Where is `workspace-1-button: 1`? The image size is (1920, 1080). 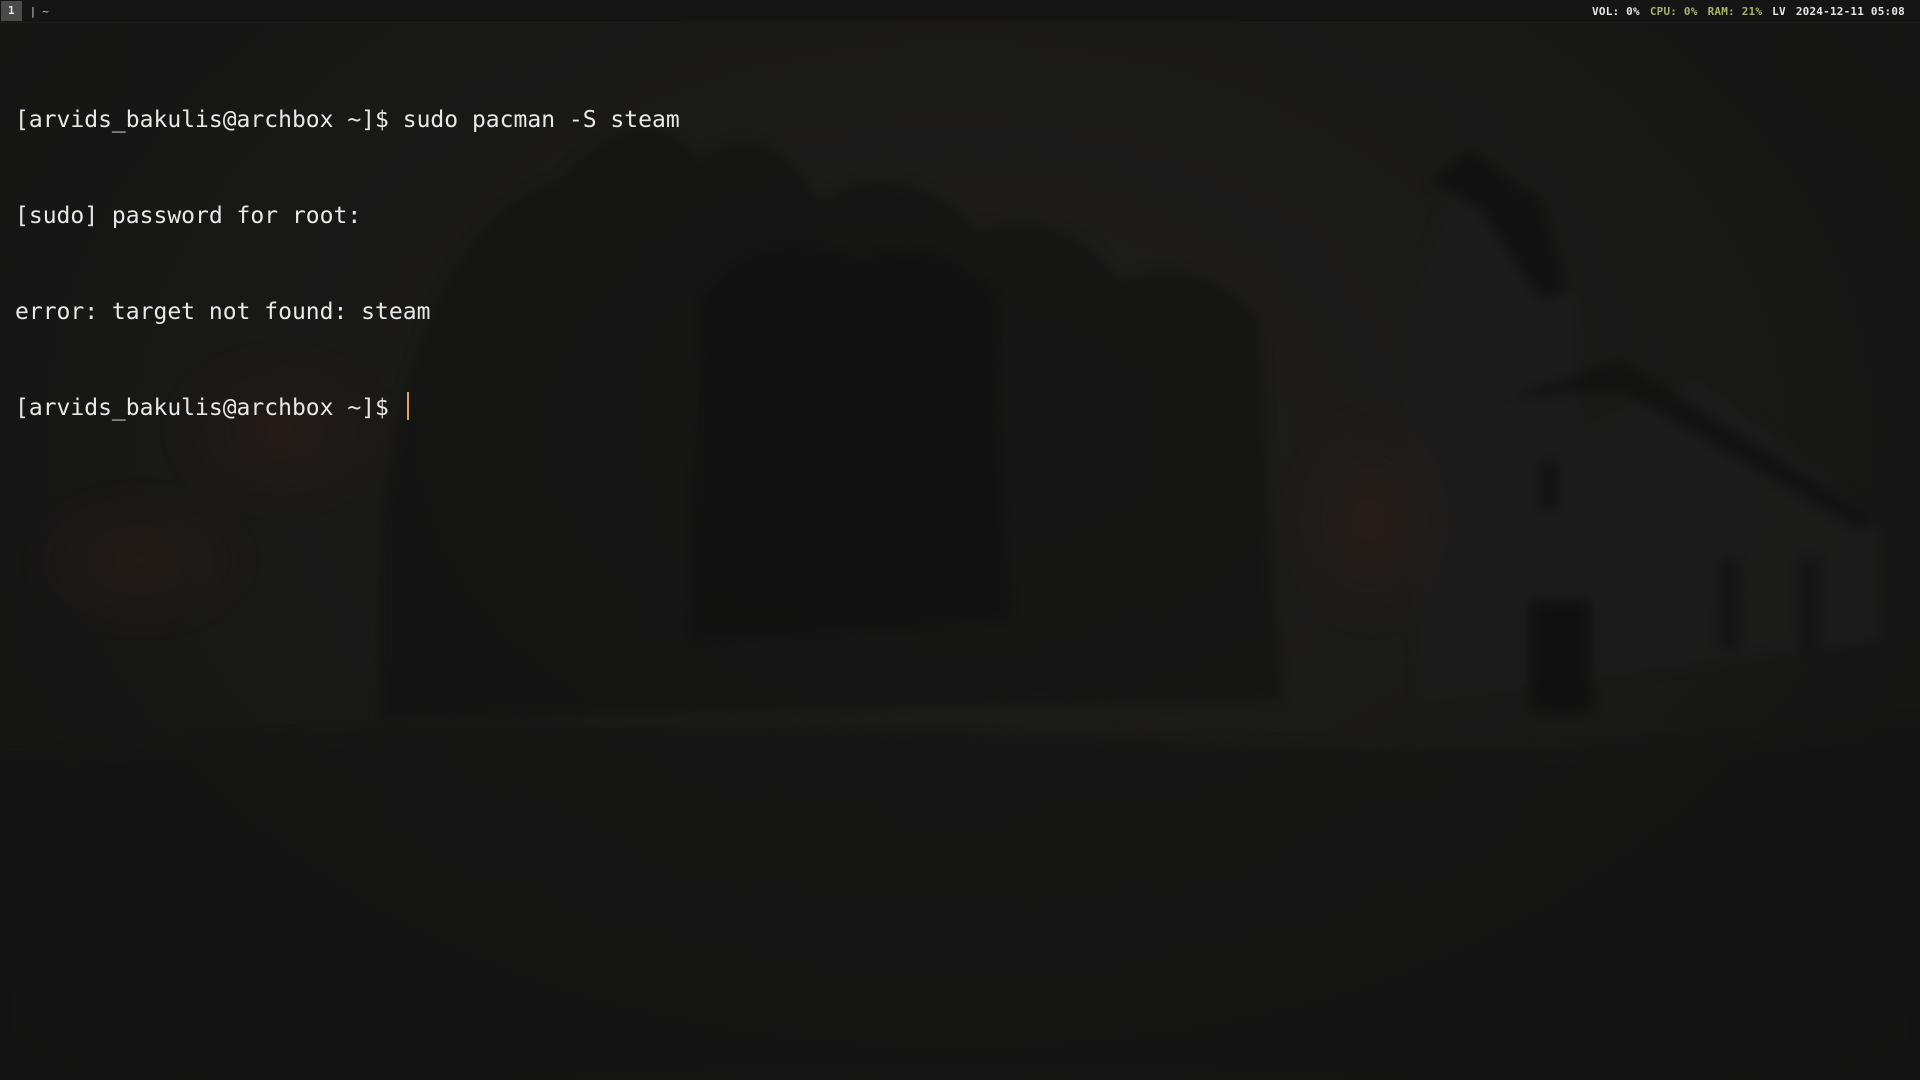 workspace-1-button: 1 is located at coordinates (11, 11).